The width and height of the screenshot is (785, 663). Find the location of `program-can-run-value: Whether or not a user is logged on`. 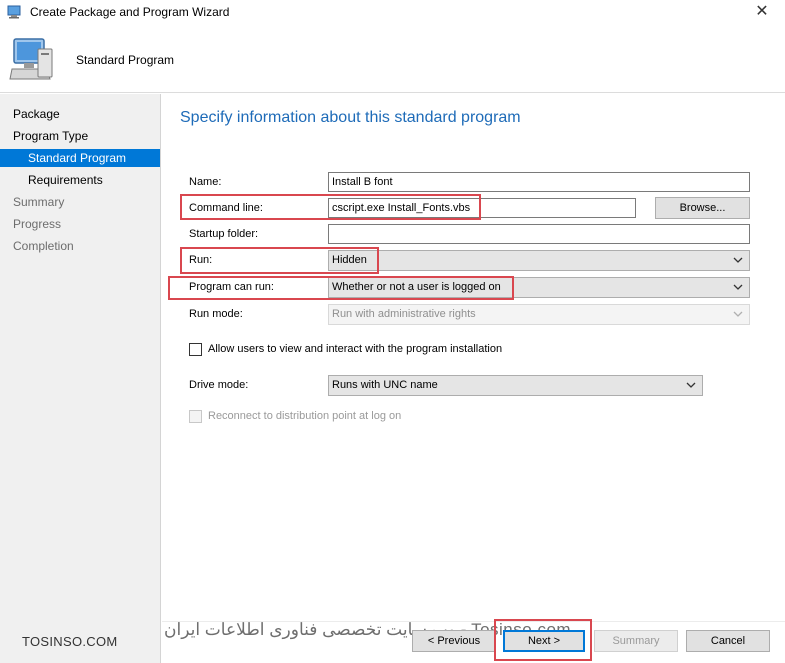

program-can-run-value: Whether or not a user is logged on is located at coordinates (416, 287).